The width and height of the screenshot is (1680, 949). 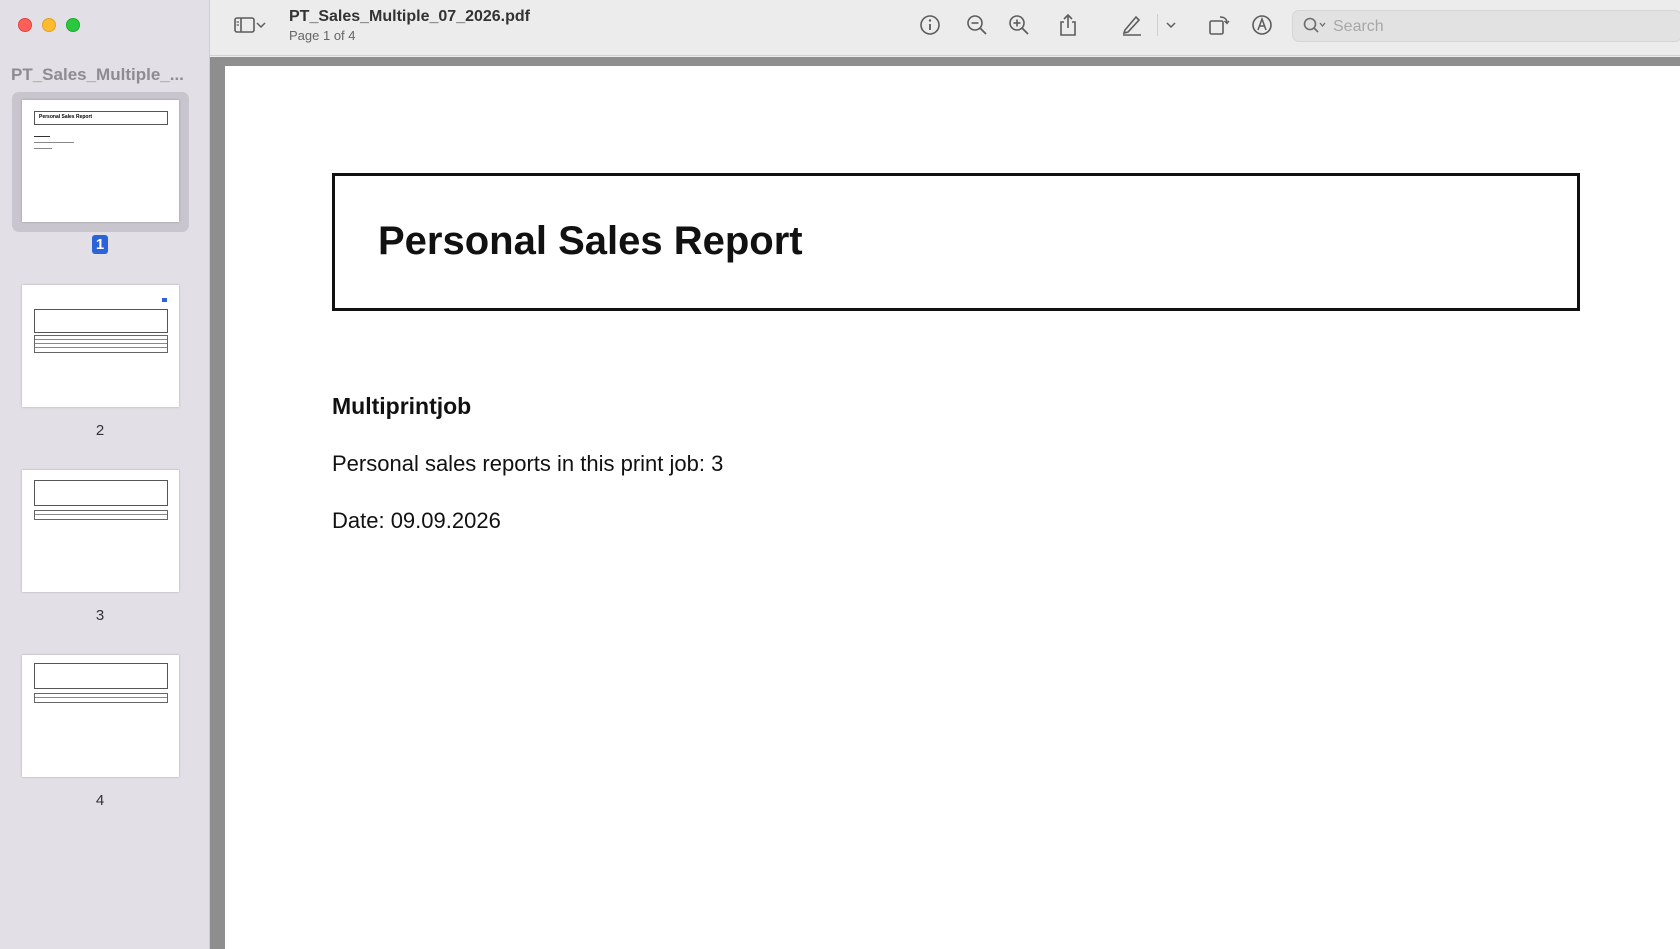 What do you see at coordinates (956, 242) in the screenshot?
I see `report-title-box: Personal Sales Report` at bounding box center [956, 242].